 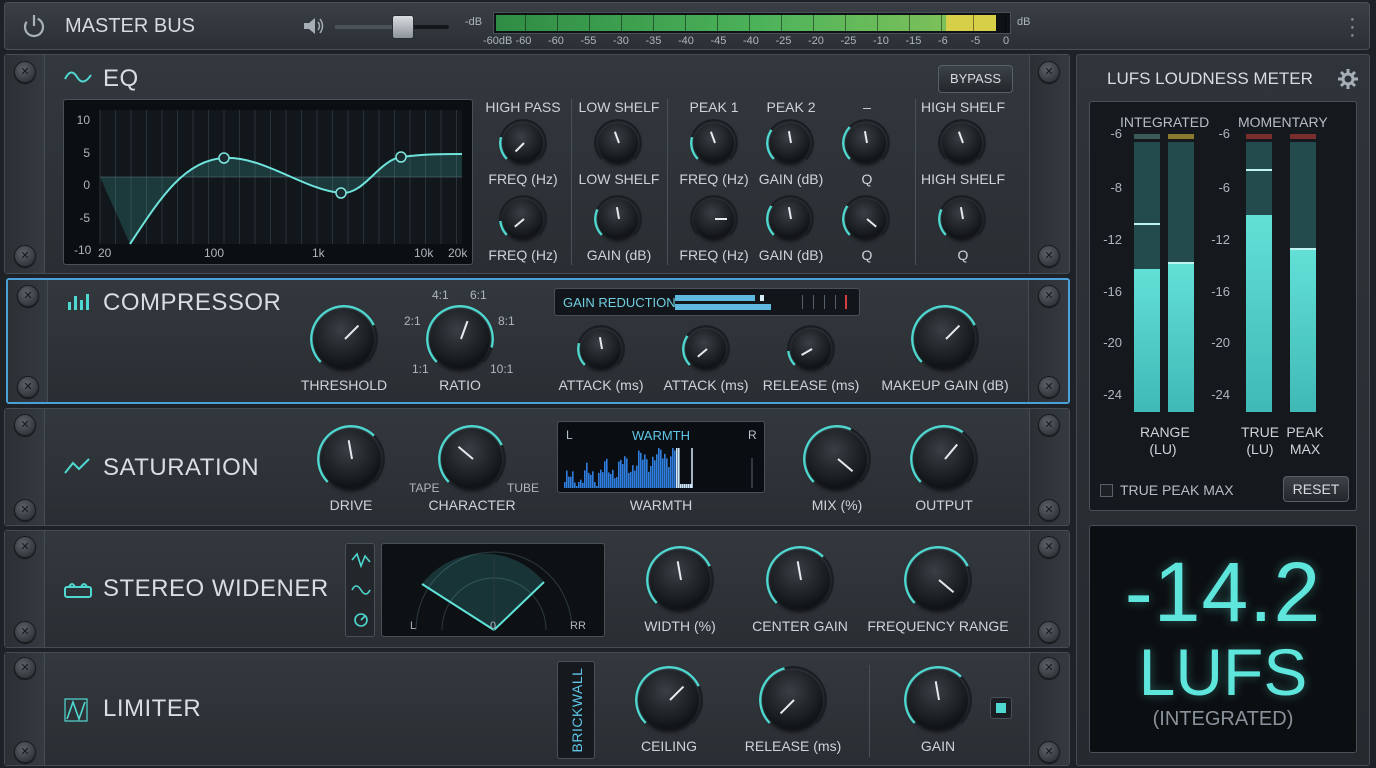 What do you see at coordinates (403, 27) in the screenshot?
I see `volume-handle` at bounding box center [403, 27].